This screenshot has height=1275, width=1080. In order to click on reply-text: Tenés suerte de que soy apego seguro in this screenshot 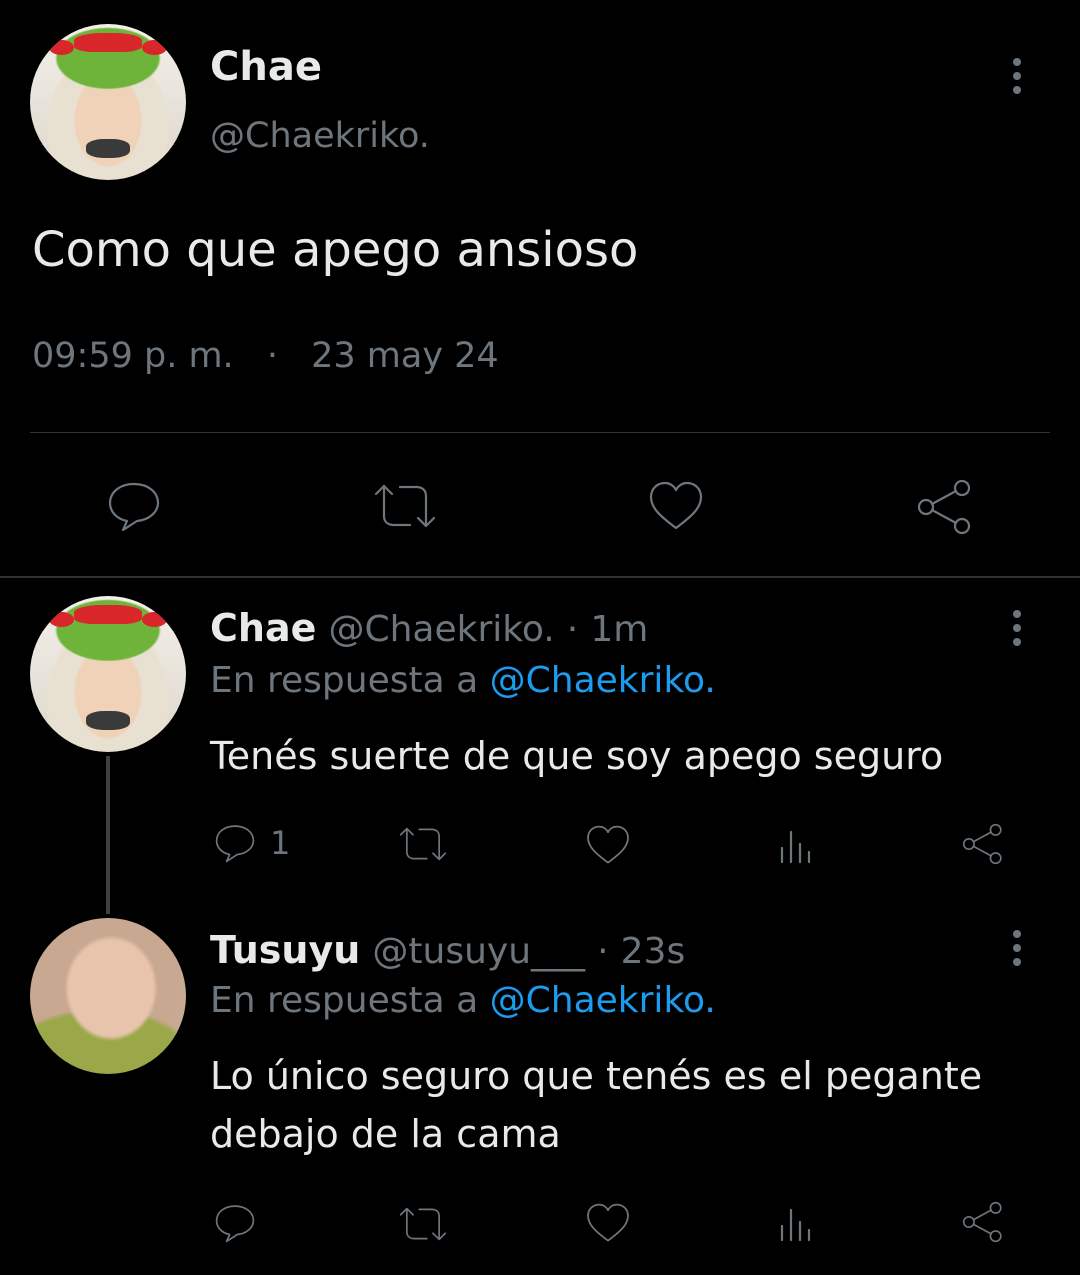, I will do `click(577, 756)`.